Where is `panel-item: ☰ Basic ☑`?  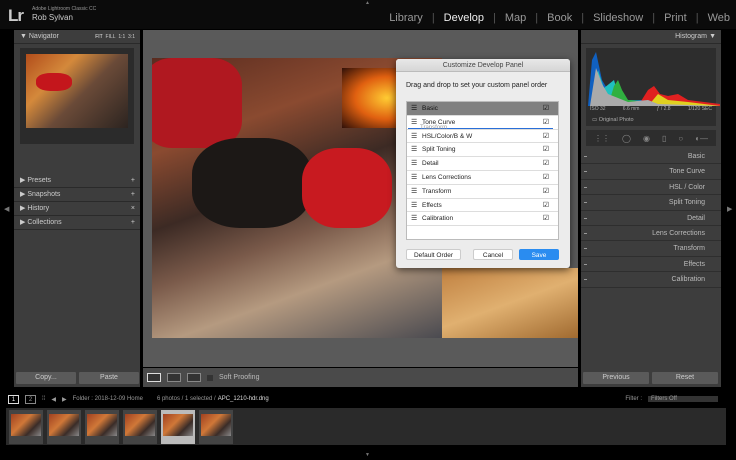 panel-item: ☰ Basic ☑ is located at coordinates (482, 109).